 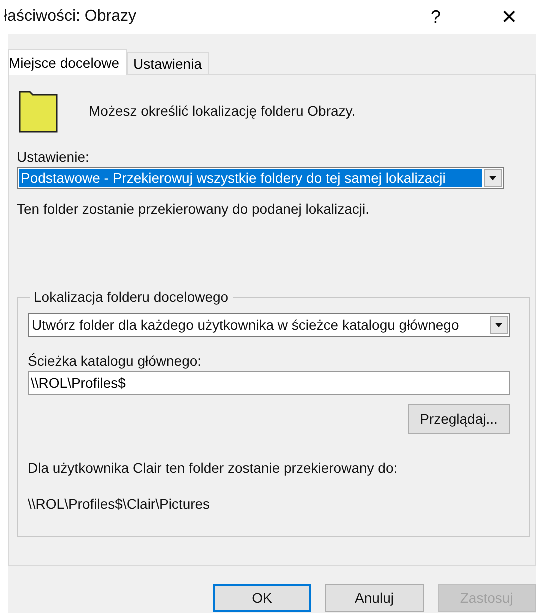 What do you see at coordinates (67, 62) in the screenshot?
I see `tab: Miejsce docelowe` at bounding box center [67, 62].